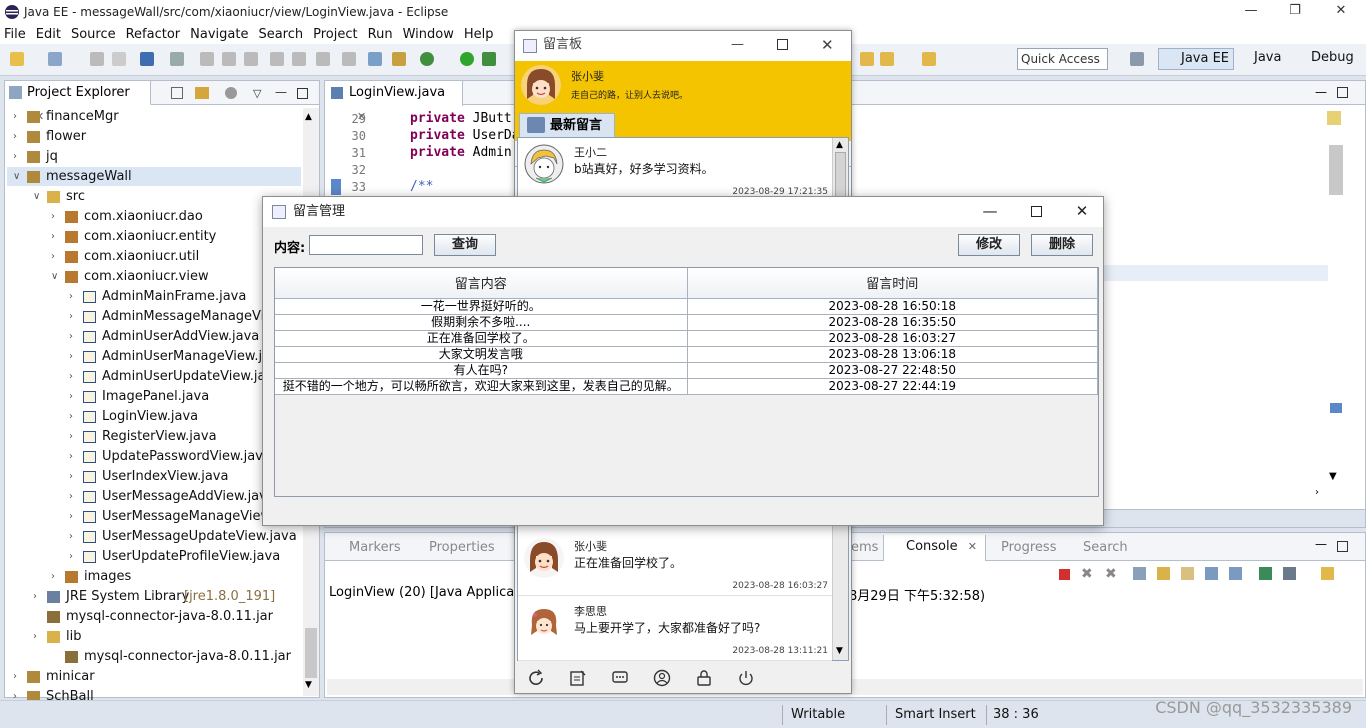 Image resolution: width=1366 pixels, height=728 pixels. I want to click on forward-icon, so click(929, 59).